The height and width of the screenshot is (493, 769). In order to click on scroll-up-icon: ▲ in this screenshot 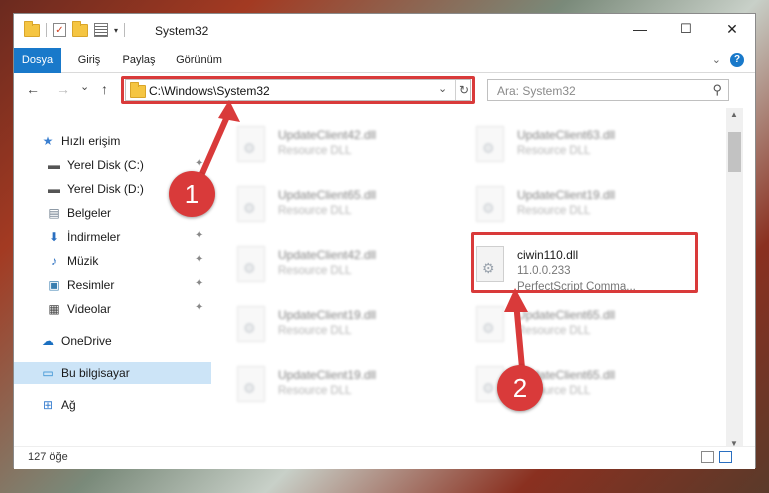, I will do `click(734, 114)`.